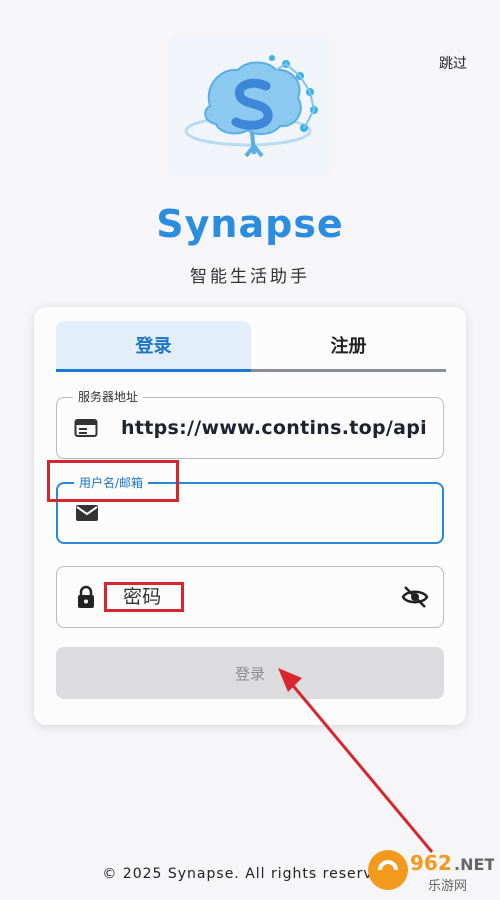  What do you see at coordinates (277, 513) in the screenshot?
I see `username-input` at bounding box center [277, 513].